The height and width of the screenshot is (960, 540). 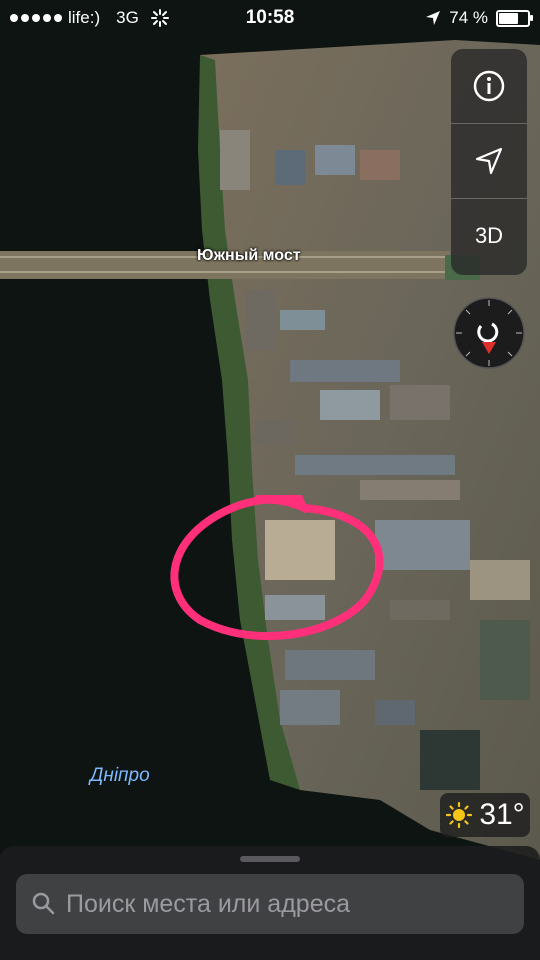 I want to click on map-controls: 3D, so click(x=489, y=162).